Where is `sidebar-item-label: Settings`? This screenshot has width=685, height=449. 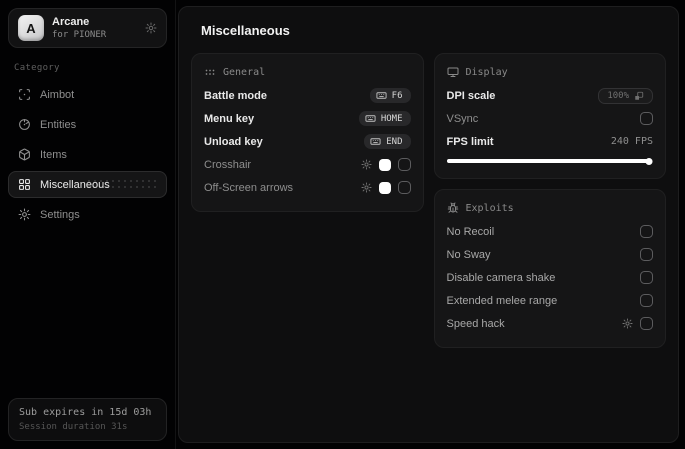 sidebar-item-label: Settings is located at coordinates (60, 214).